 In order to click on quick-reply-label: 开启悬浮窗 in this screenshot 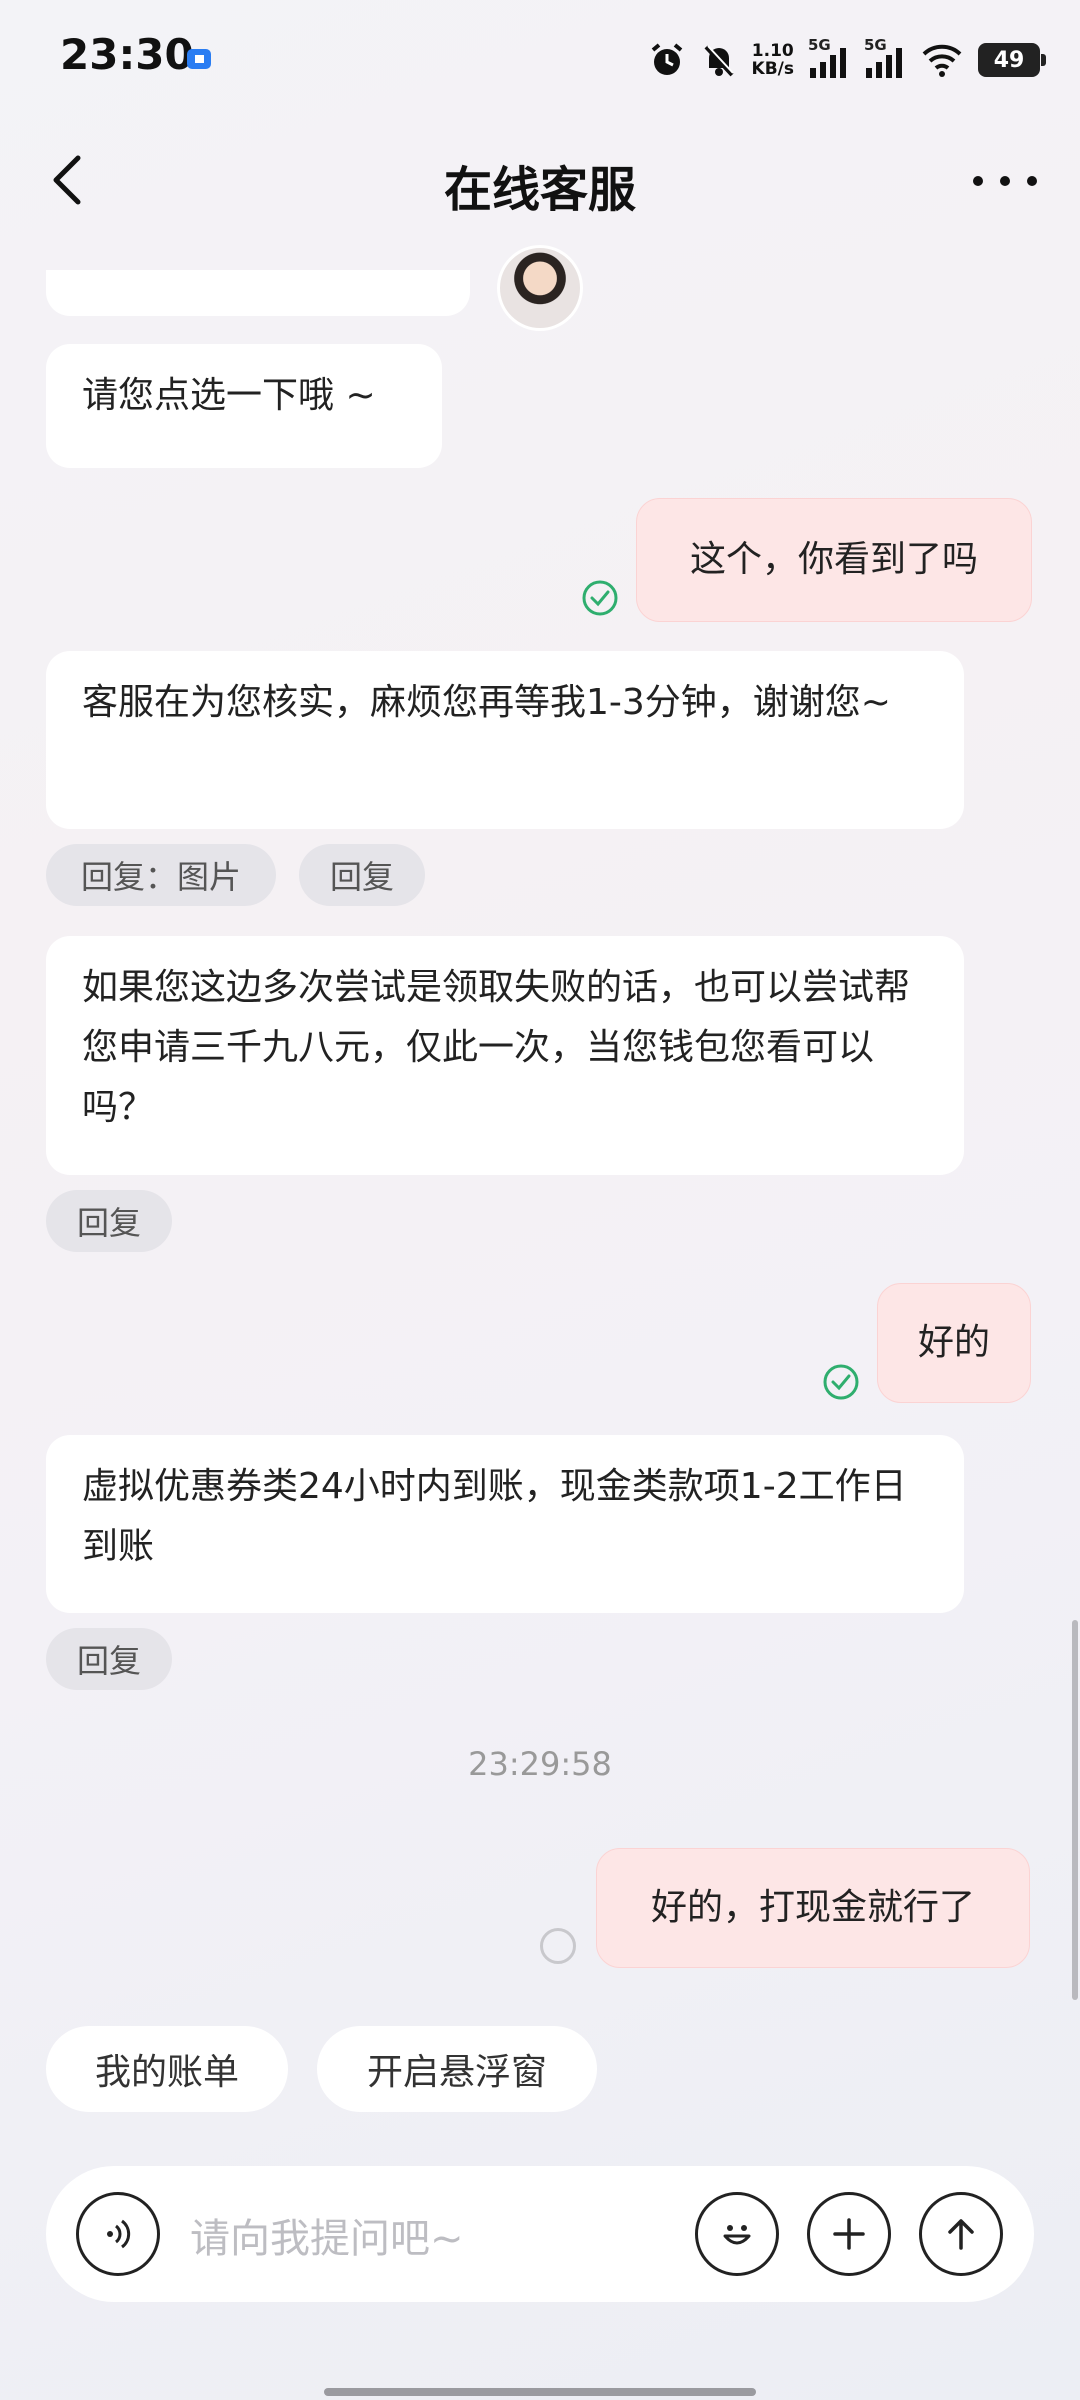, I will do `click(456, 2072)`.